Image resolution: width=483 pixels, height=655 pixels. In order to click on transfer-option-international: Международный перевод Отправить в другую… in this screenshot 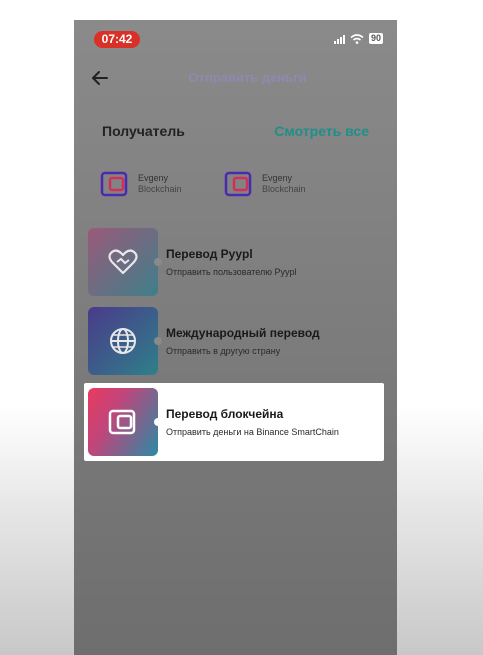, I will do `click(236, 341)`.